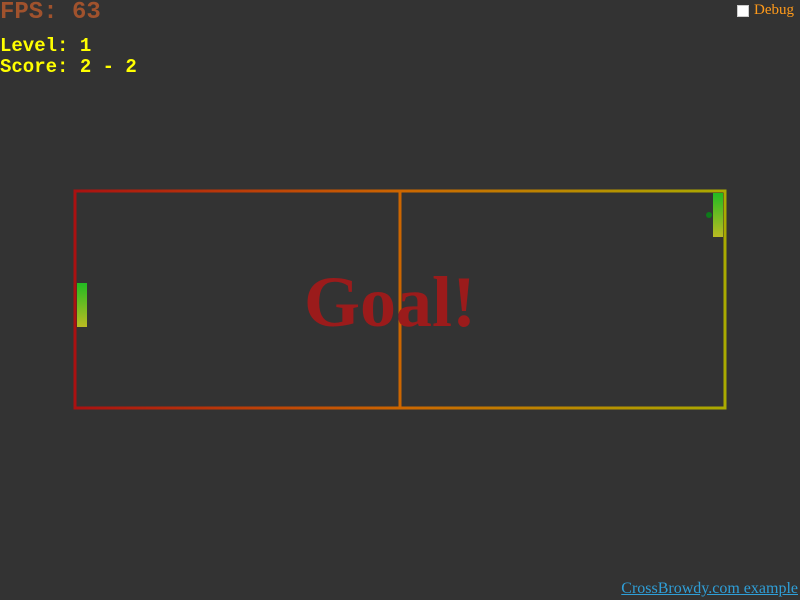 Image resolution: width=800 pixels, height=600 pixels. What do you see at coordinates (68, 67) in the screenshot?
I see `score-display: Score: 2 - 2` at bounding box center [68, 67].